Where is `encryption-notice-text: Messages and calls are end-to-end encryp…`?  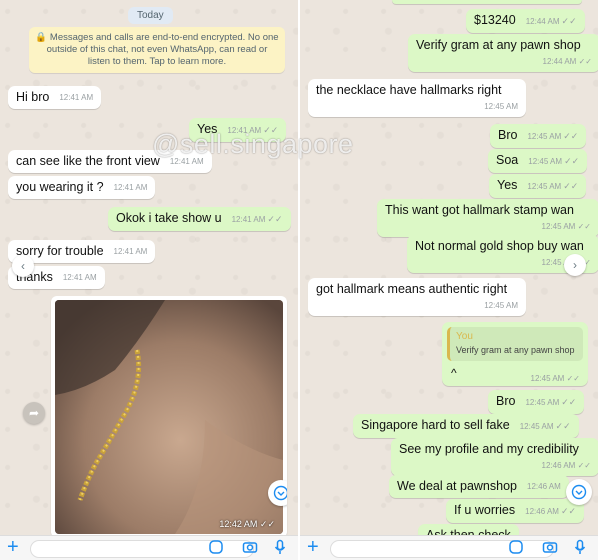
encryption-notice-text: Messages and calls are end-to-end encryp… is located at coordinates (162, 49).